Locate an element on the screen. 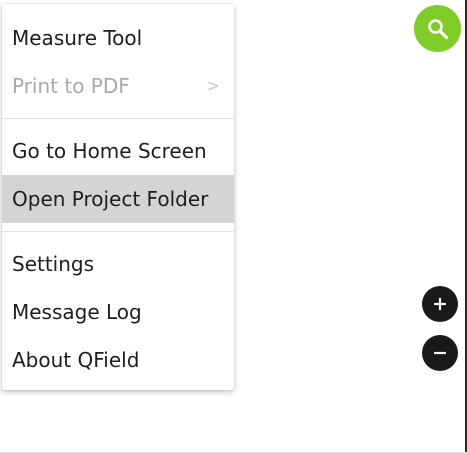 The image size is (467, 453). menu-item-open-project-folder: Open Project Folder is located at coordinates (118, 199).